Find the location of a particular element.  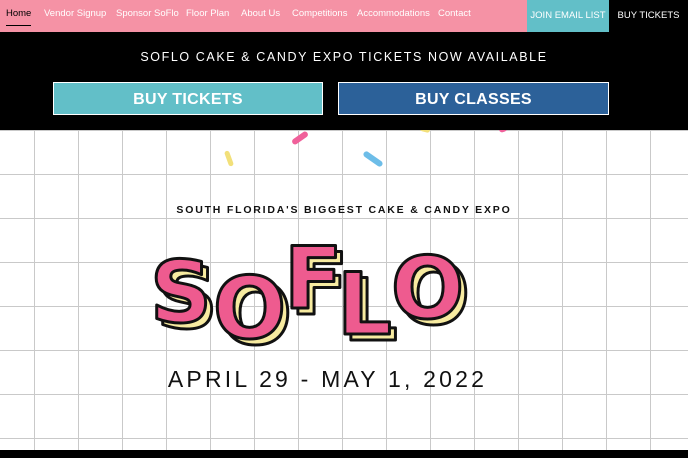

svg-text: L is located at coordinates (364, 305).